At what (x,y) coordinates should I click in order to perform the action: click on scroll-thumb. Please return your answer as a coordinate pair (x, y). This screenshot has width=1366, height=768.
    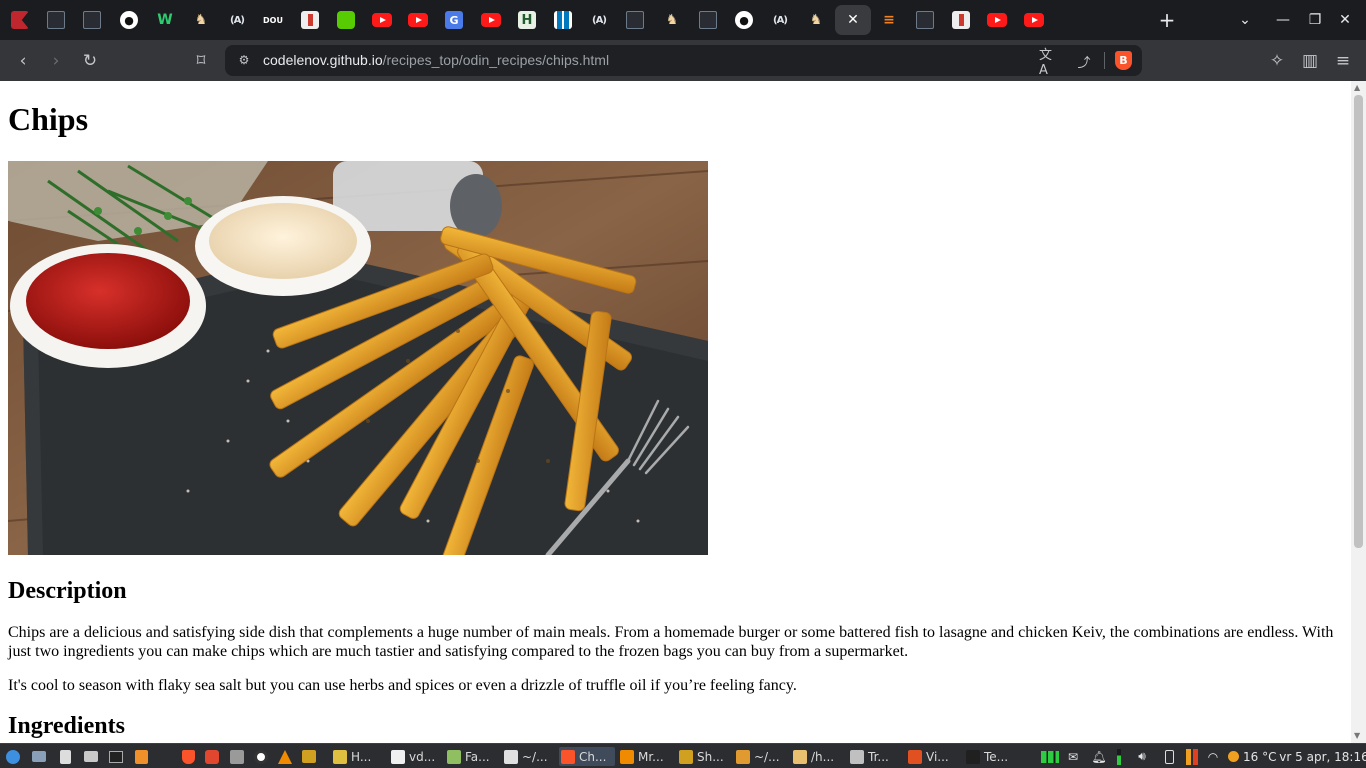
    Looking at the image, I should click on (1358, 321).